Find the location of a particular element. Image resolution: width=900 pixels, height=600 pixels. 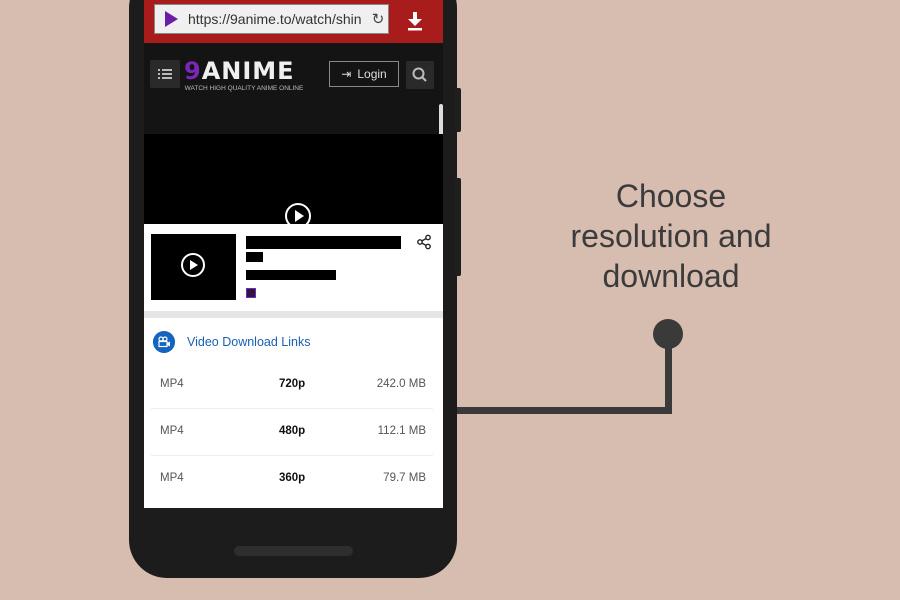

browser-toolbar: https://9anime.to/watch/shin ↻ is located at coordinates (293, 21).